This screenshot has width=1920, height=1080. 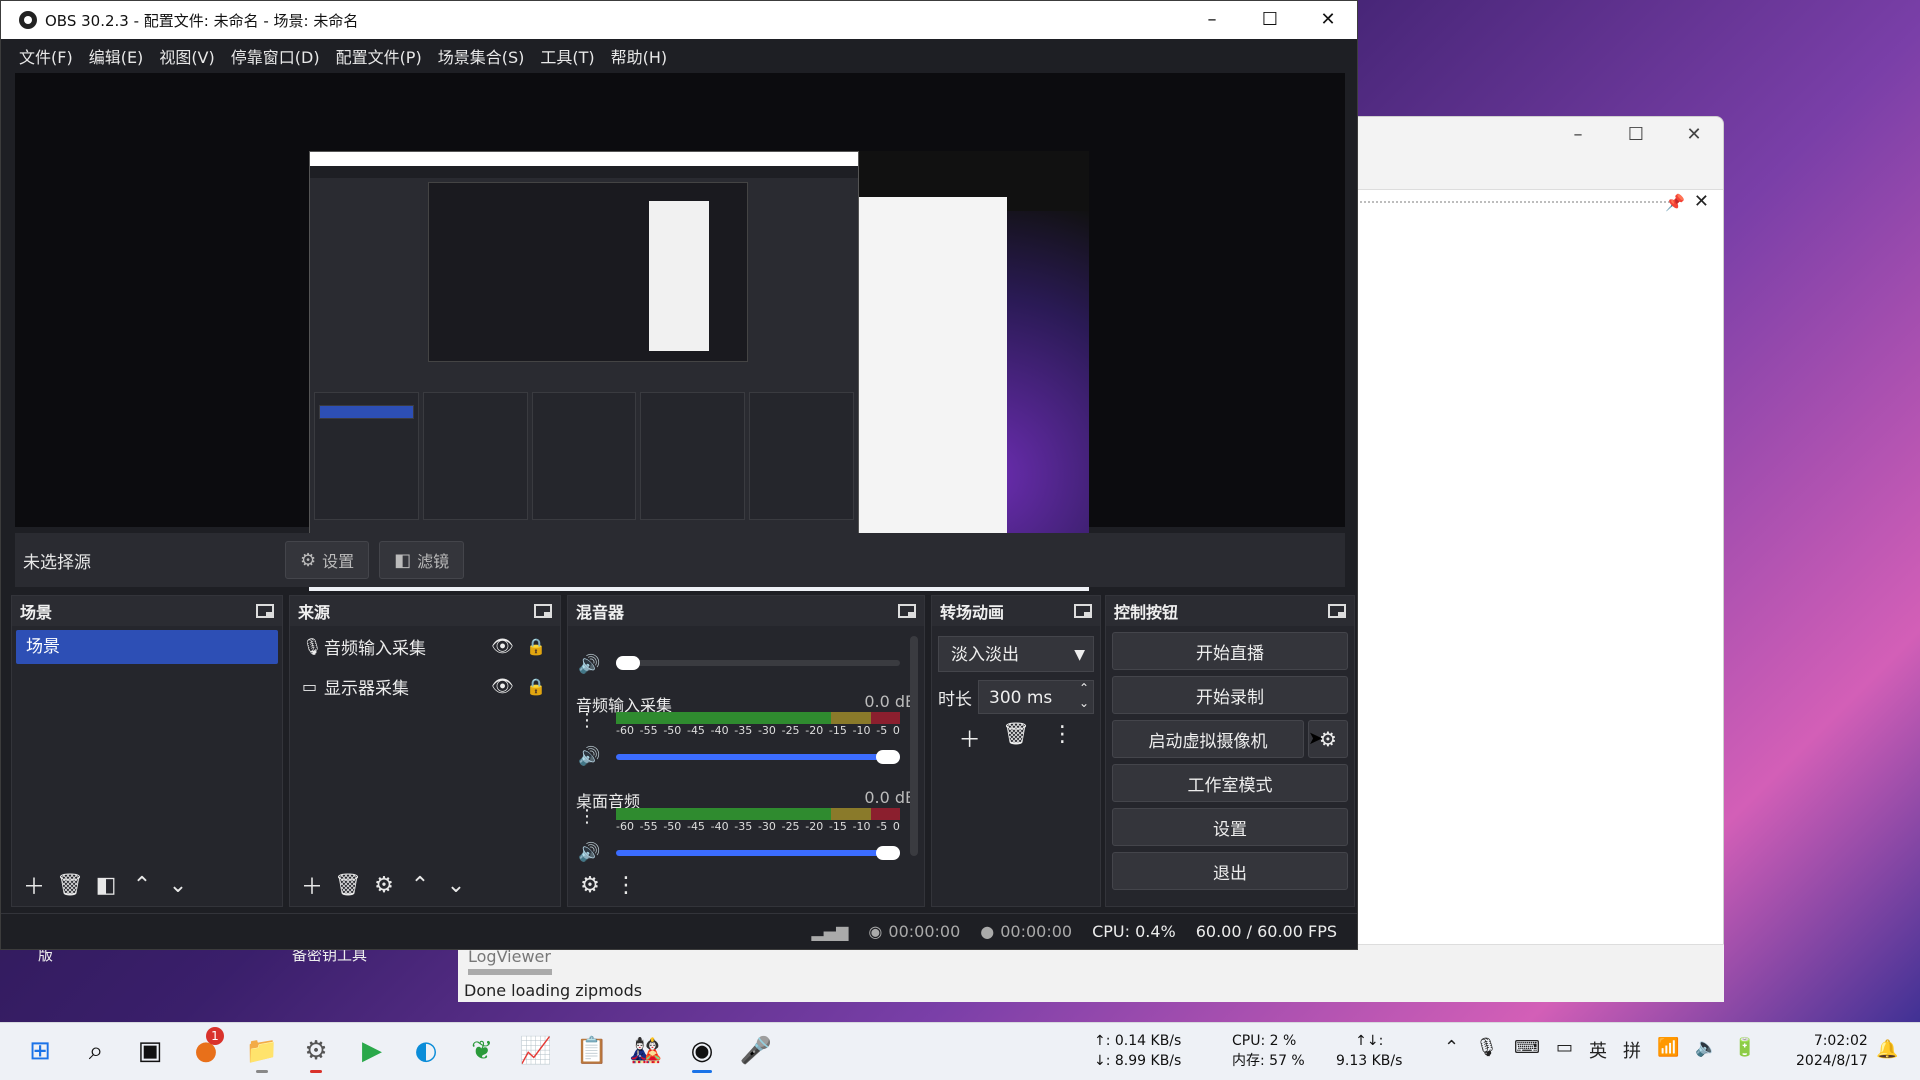 I want to click on menu-help: 帮助(H), so click(x=639, y=56).